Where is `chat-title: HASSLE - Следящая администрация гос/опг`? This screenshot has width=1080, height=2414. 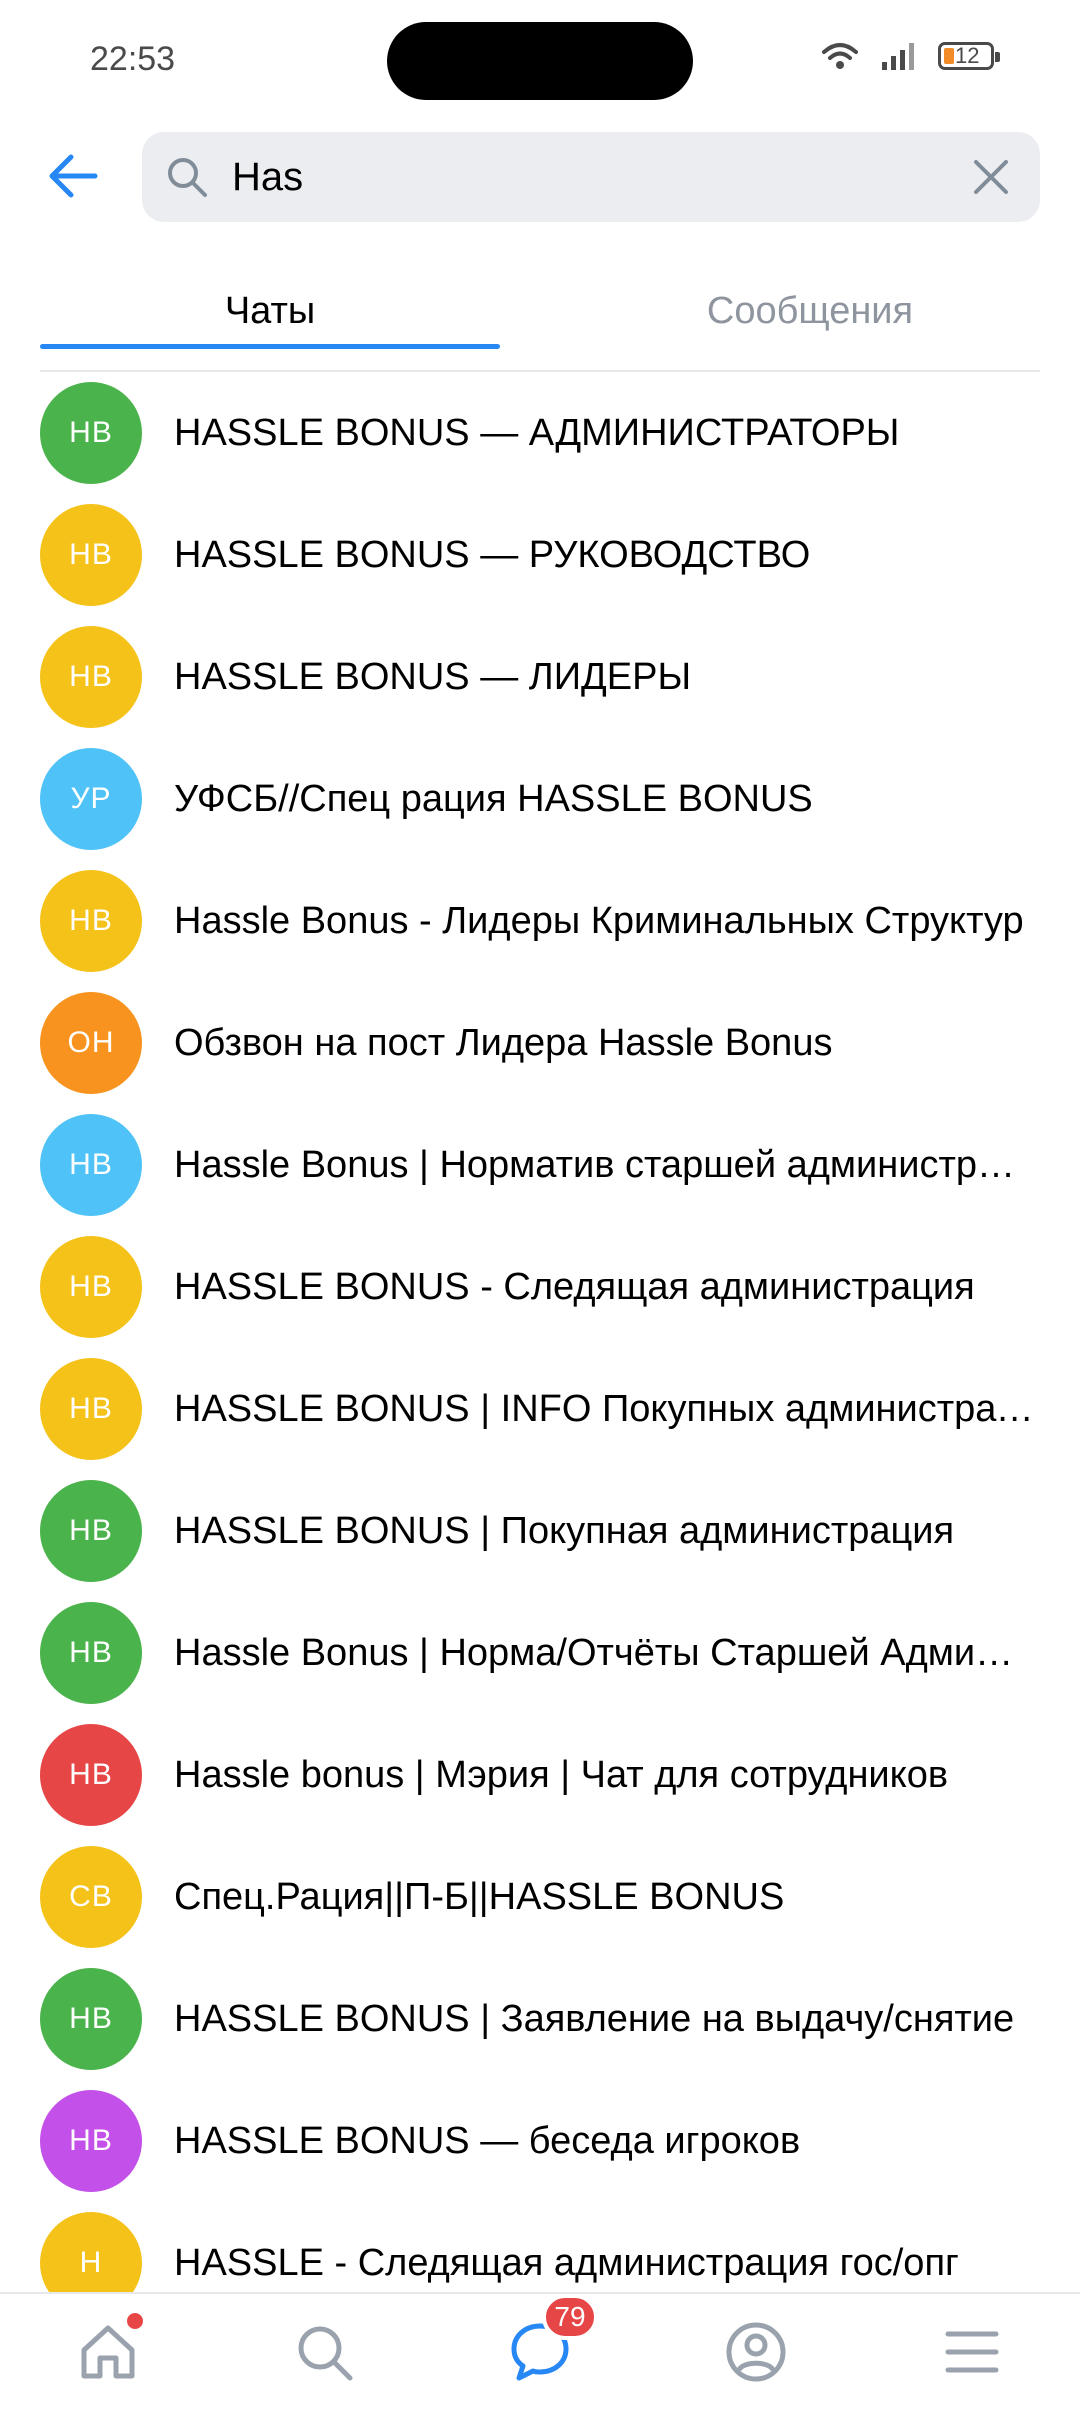
chat-title: HASSLE - Следящая администрация гос/опг is located at coordinates (566, 2263).